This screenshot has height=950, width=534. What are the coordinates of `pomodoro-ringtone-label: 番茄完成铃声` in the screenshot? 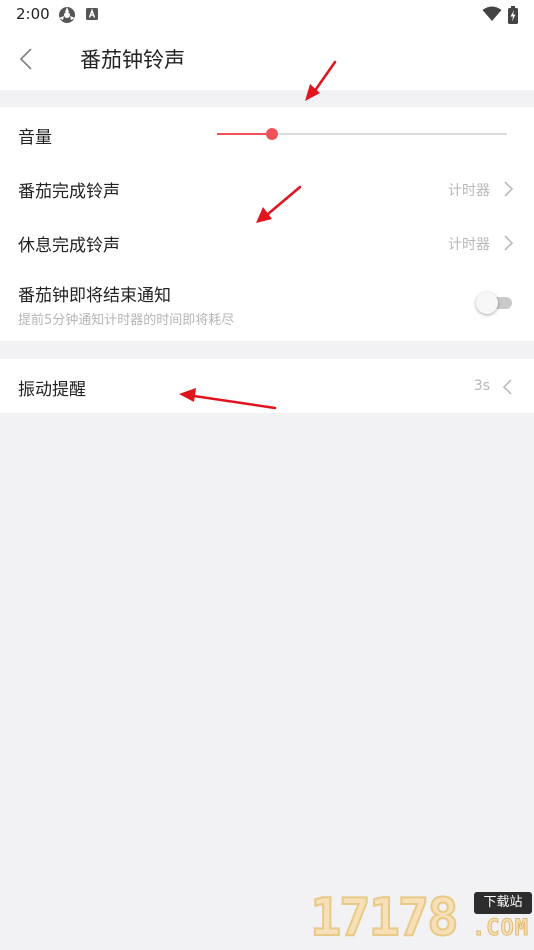 It's located at (69, 192).